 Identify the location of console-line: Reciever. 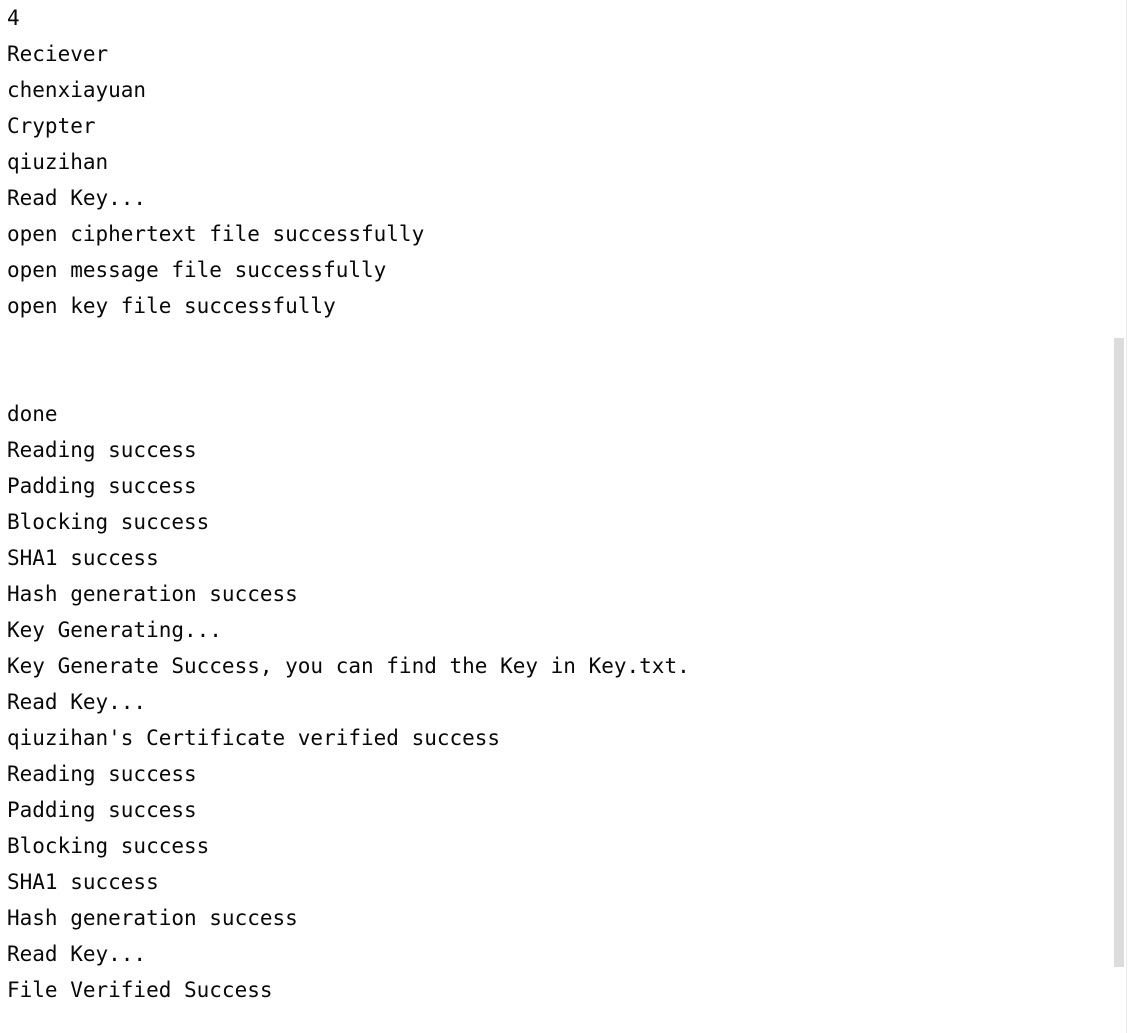
(58, 54).